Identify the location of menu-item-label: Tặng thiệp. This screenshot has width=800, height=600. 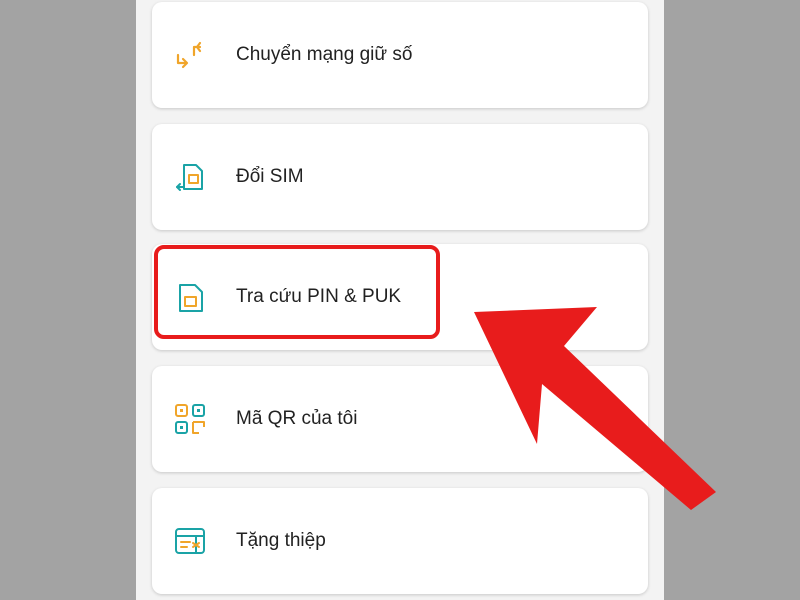
(281, 540).